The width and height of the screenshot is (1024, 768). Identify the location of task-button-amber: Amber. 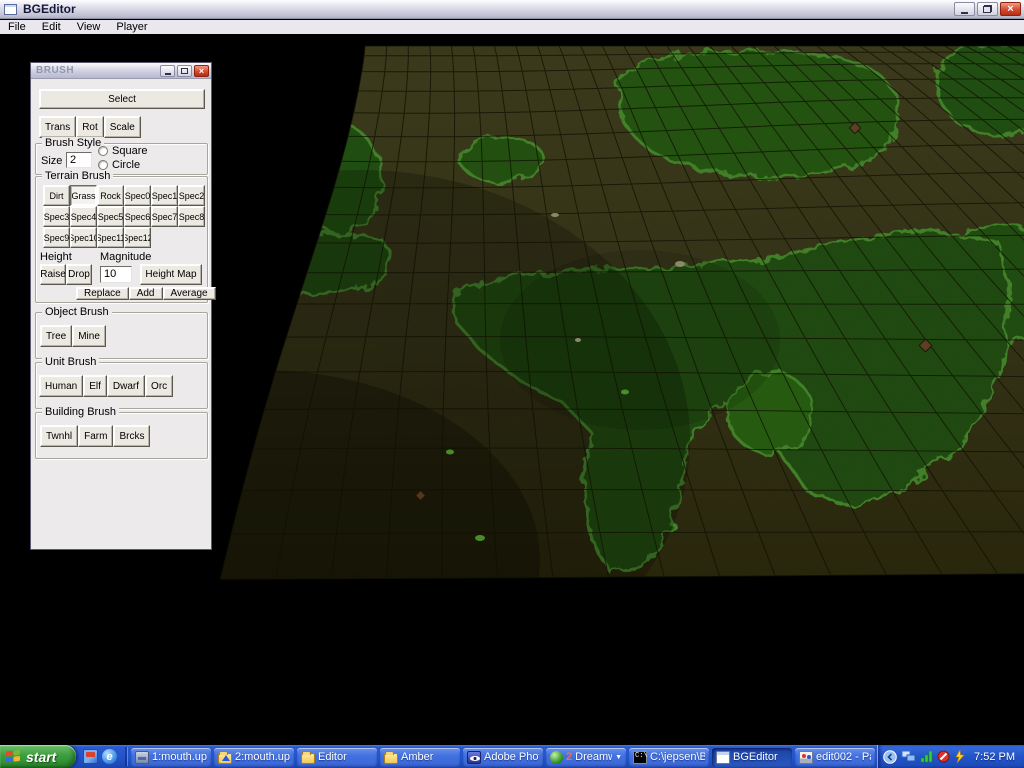
(420, 757).